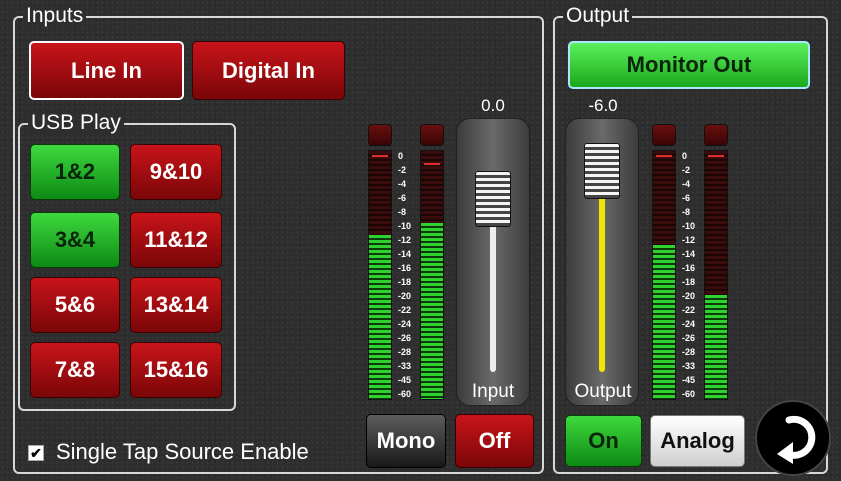  Describe the element at coordinates (716, 135) in the screenshot. I see `output-right-clip-indicator` at that location.